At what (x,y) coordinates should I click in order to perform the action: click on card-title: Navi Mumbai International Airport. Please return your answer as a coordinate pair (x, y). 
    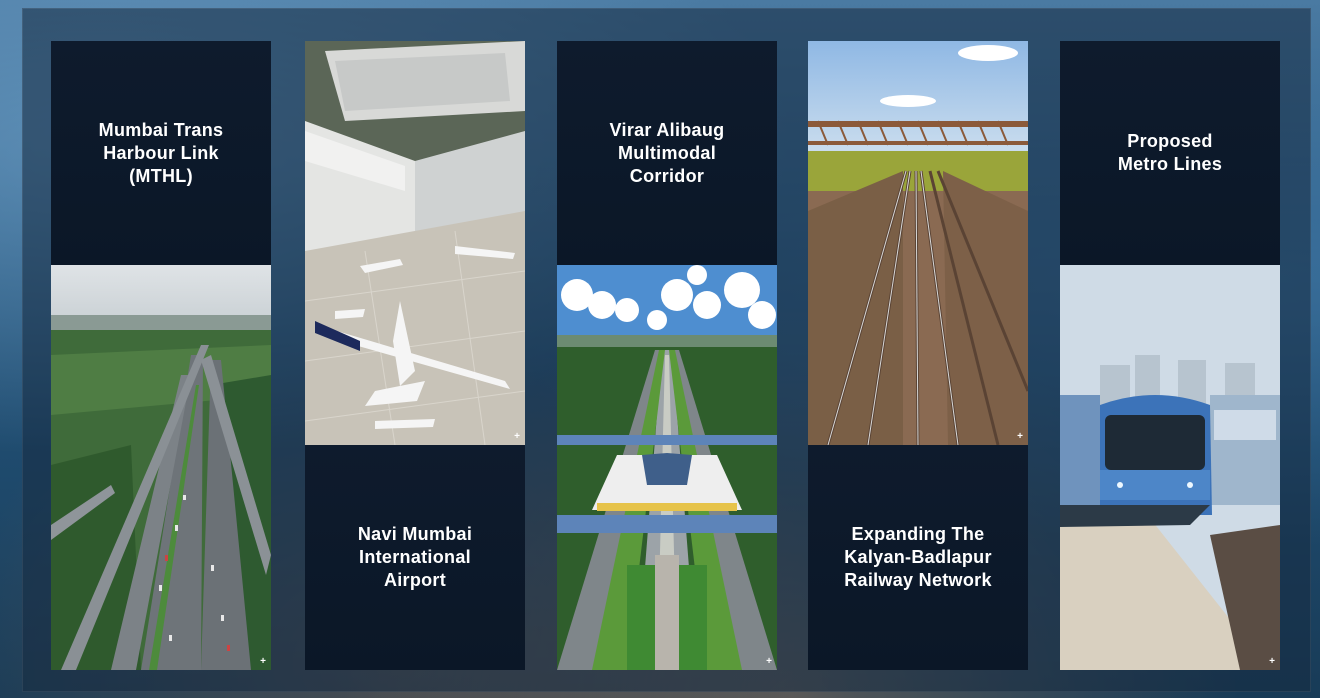
    Looking at the image, I should click on (415, 557).